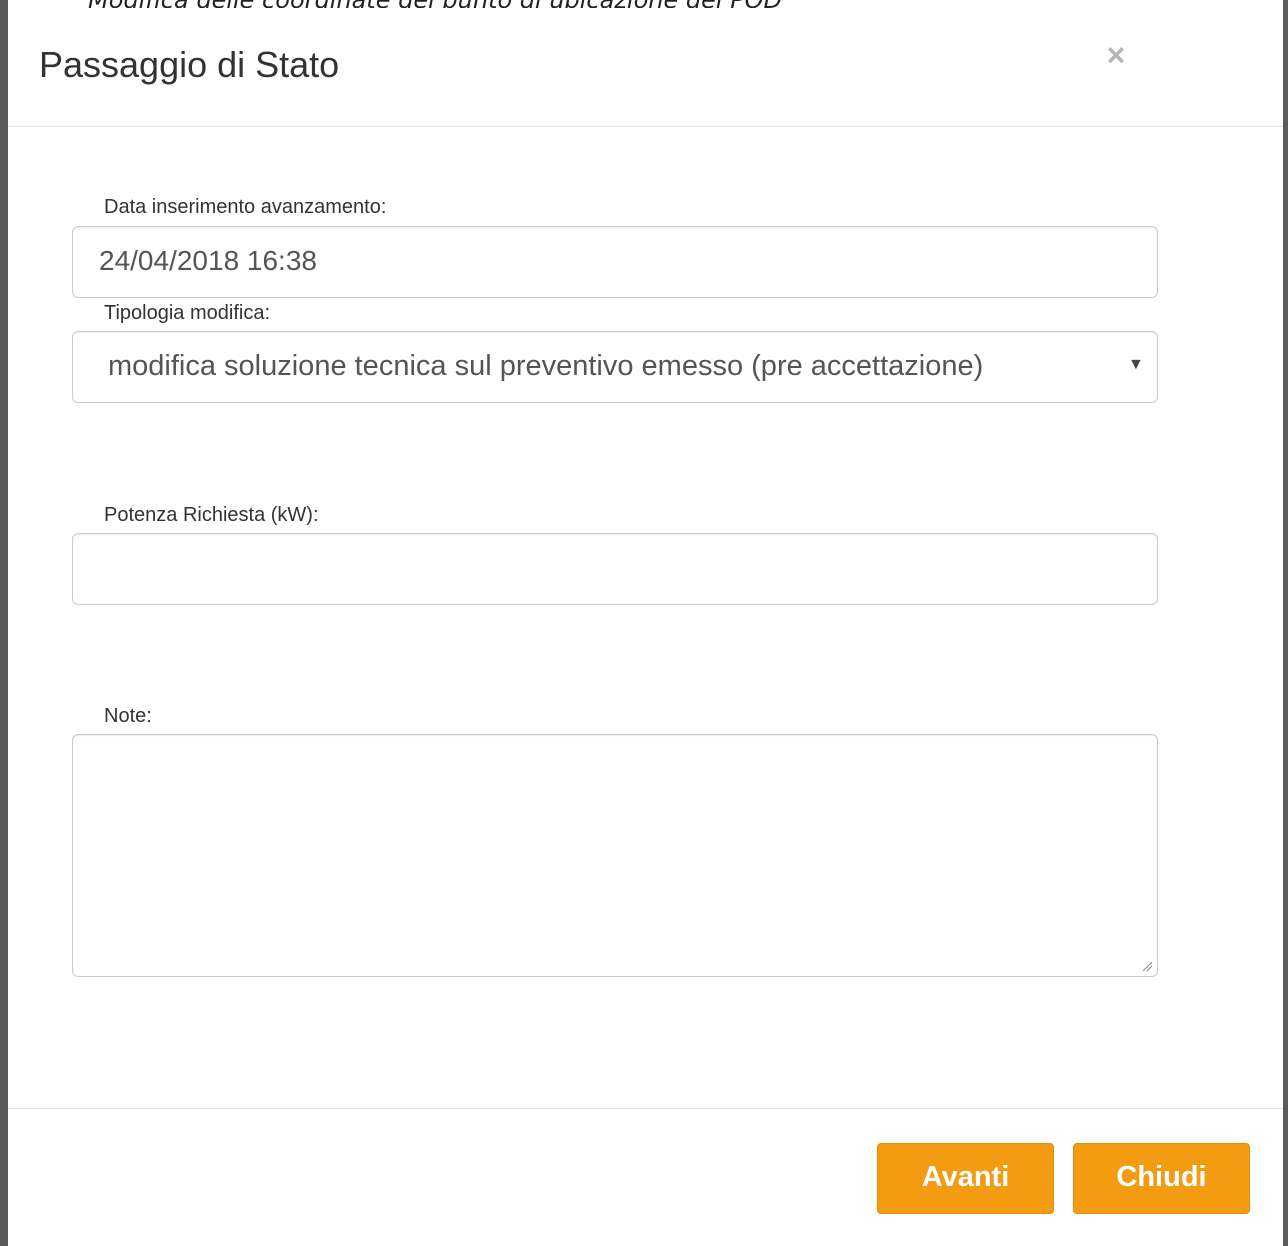 This screenshot has width=1288, height=1246. Describe the element at coordinates (645, 1108) in the screenshot. I see `modal-footer-divider` at that location.